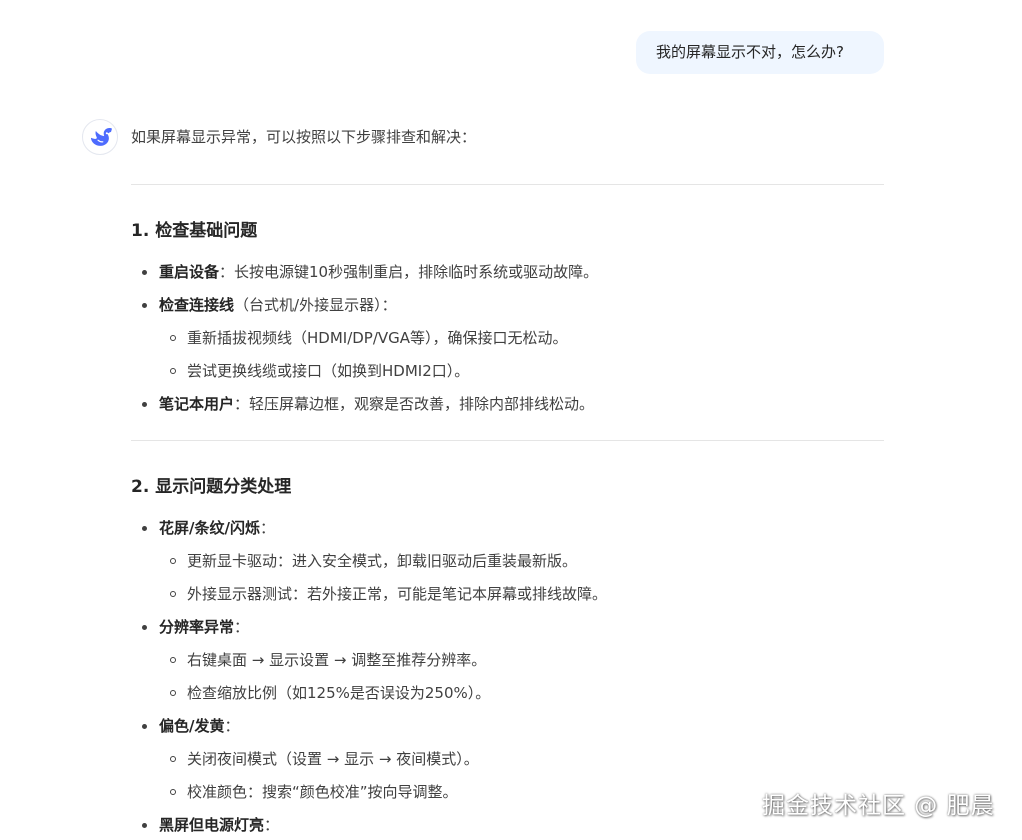 The width and height of the screenshot is (1022, 840). Describe the element at coordinates (189, 272) in the screenshot. I see `item-bold-label: 重启设备` at that location.